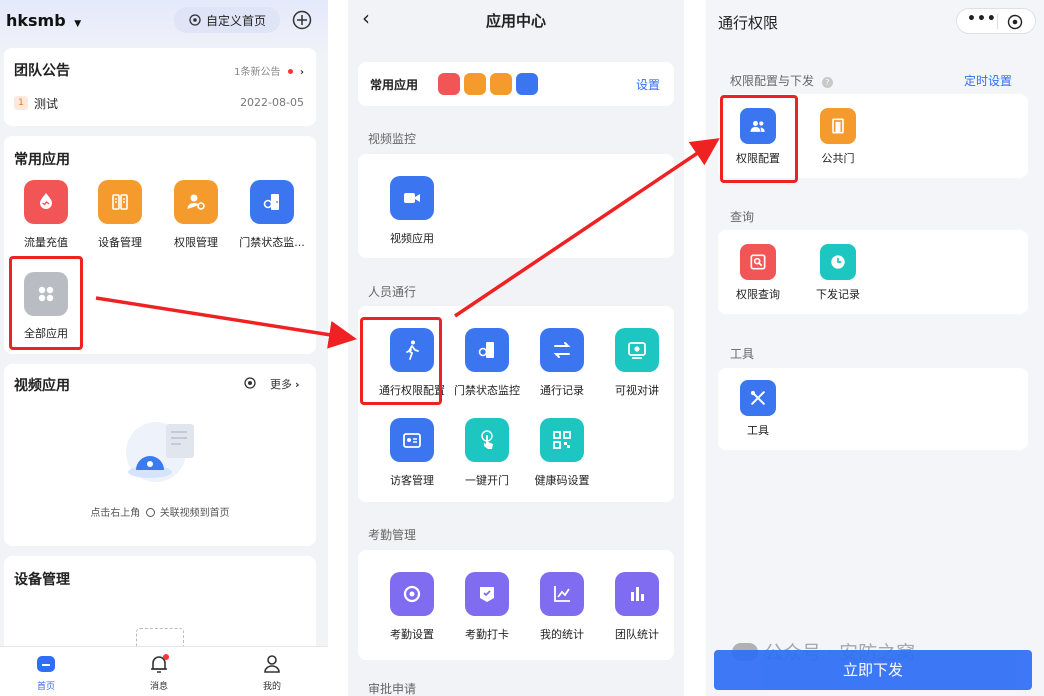 This screenshot has height=696, width=1044. Describe the element at coordinates (412, 594) in the screenshot. I see `attendance-settings-icon` at that location.